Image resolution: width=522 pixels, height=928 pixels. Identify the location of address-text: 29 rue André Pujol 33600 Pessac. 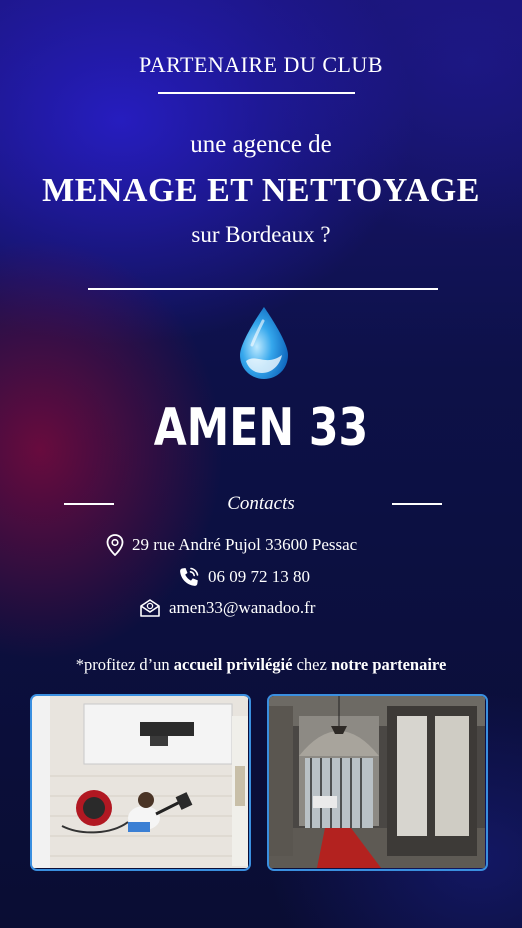
(245, 544).